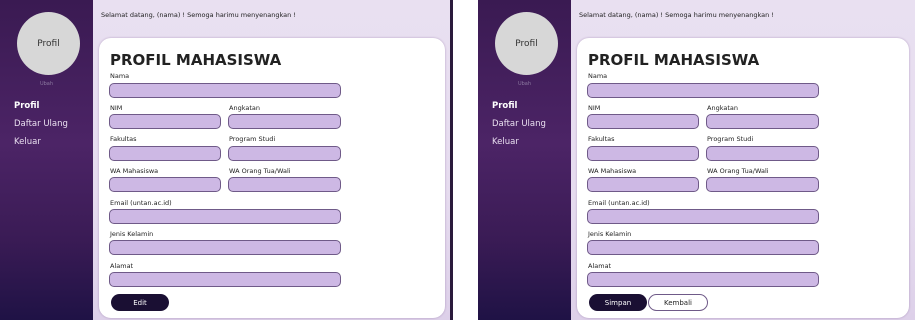  What do you see at coordinates (140, 302) in the screenshot?
I see `edit-button: Edit` at bounding box center [140, 302].